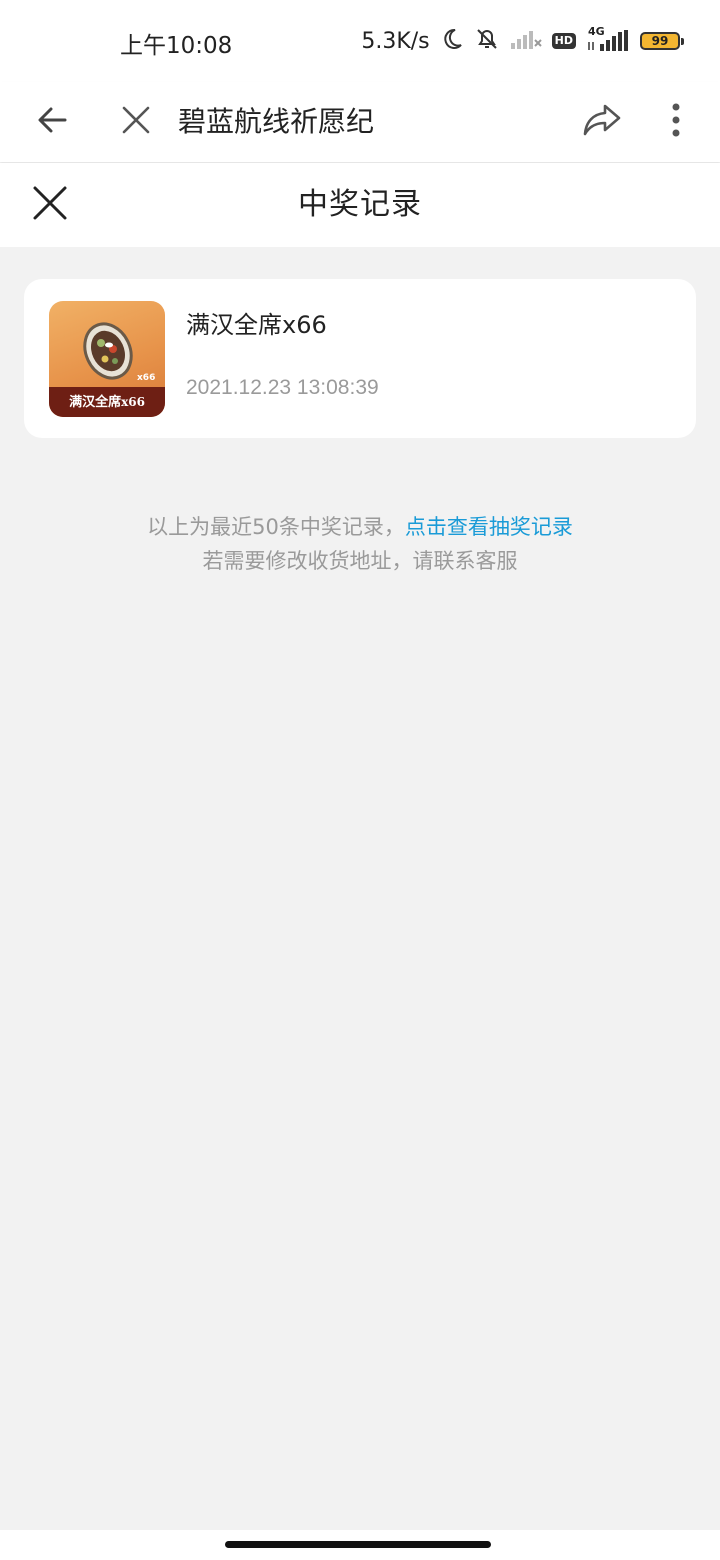 The height and width of the screenshot is (1560, 720). I want to click on wifi-signal-icon, so click(526, 41).